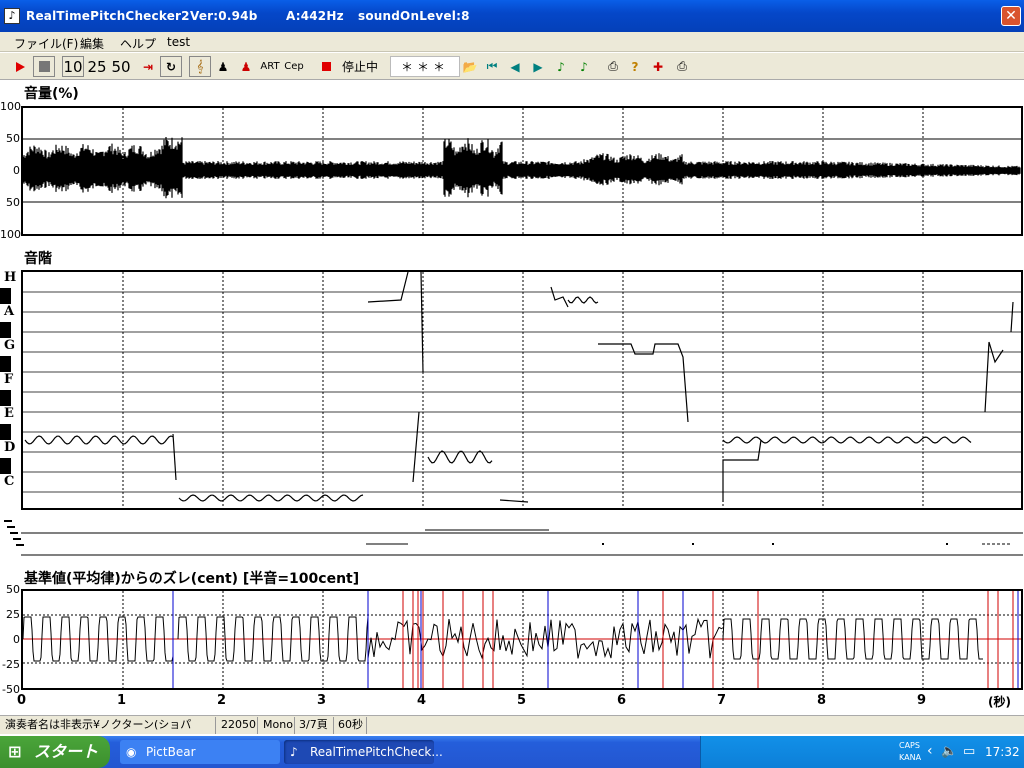 This screenshot has height=768, width=1024. I want to click on art-button: ART, so click(270, 66).